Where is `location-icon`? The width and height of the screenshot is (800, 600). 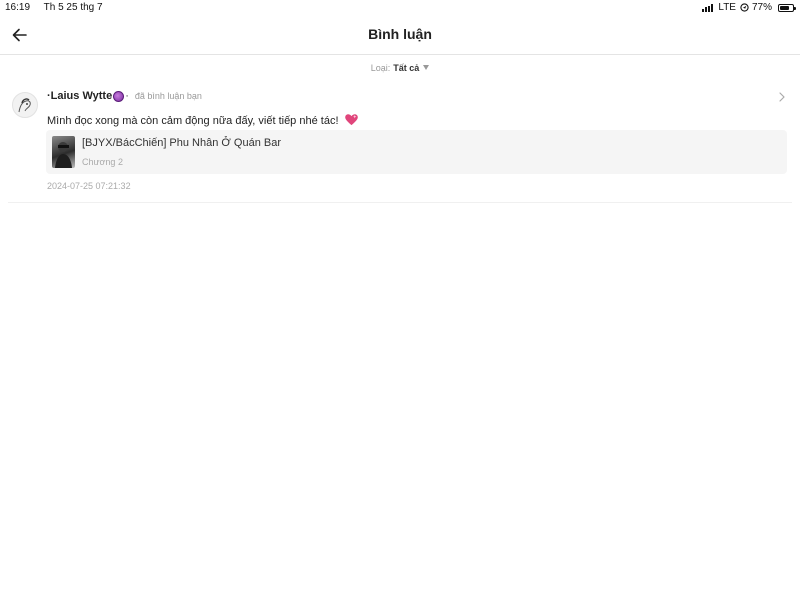
location-icon is located at coordinates (744, 7).